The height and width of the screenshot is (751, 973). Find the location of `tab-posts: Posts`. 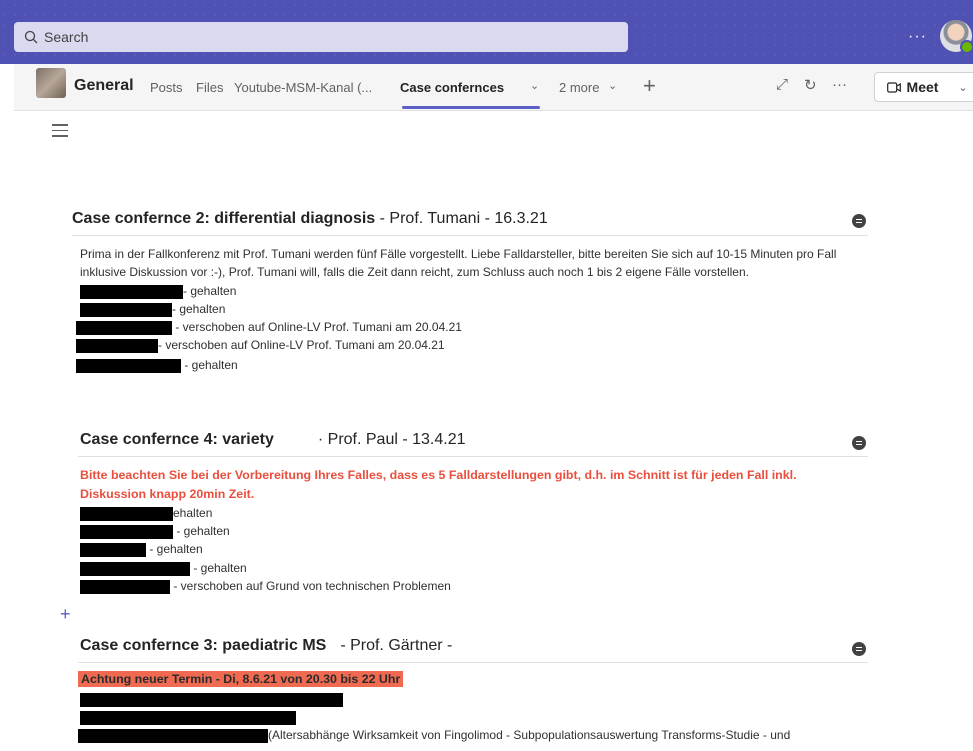

tab-posts: Posts is located at coordinates (166, 87).